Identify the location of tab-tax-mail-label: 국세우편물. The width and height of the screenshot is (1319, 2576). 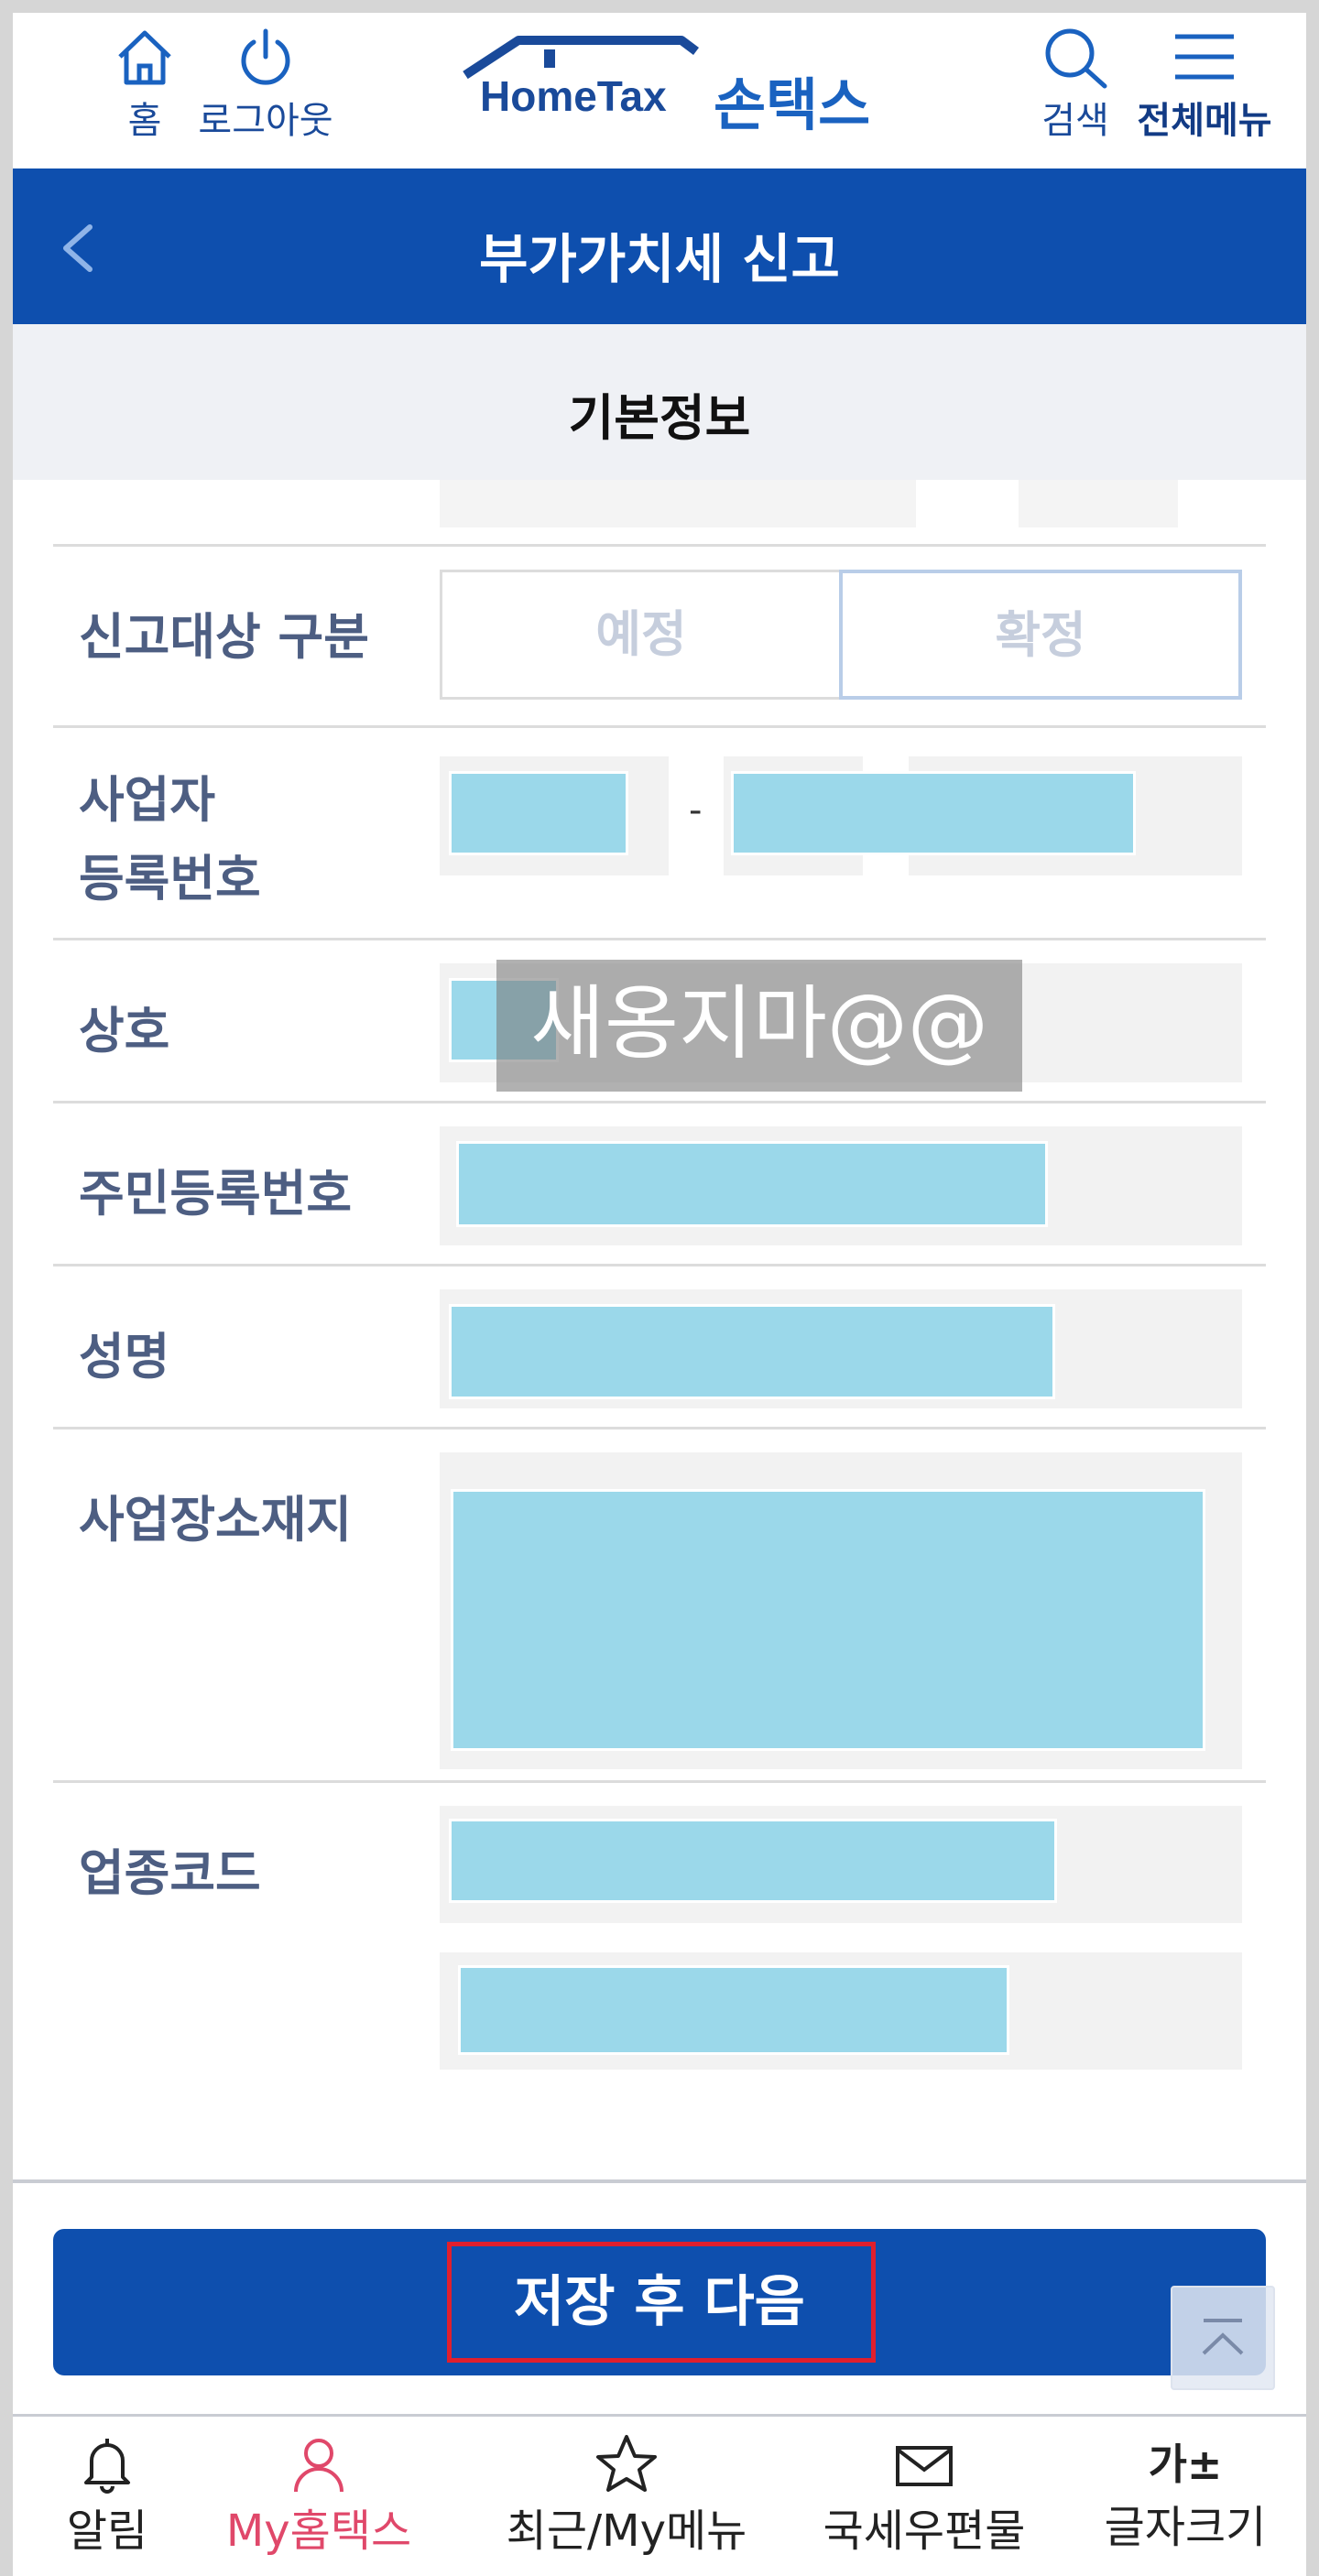
(924, 2531).